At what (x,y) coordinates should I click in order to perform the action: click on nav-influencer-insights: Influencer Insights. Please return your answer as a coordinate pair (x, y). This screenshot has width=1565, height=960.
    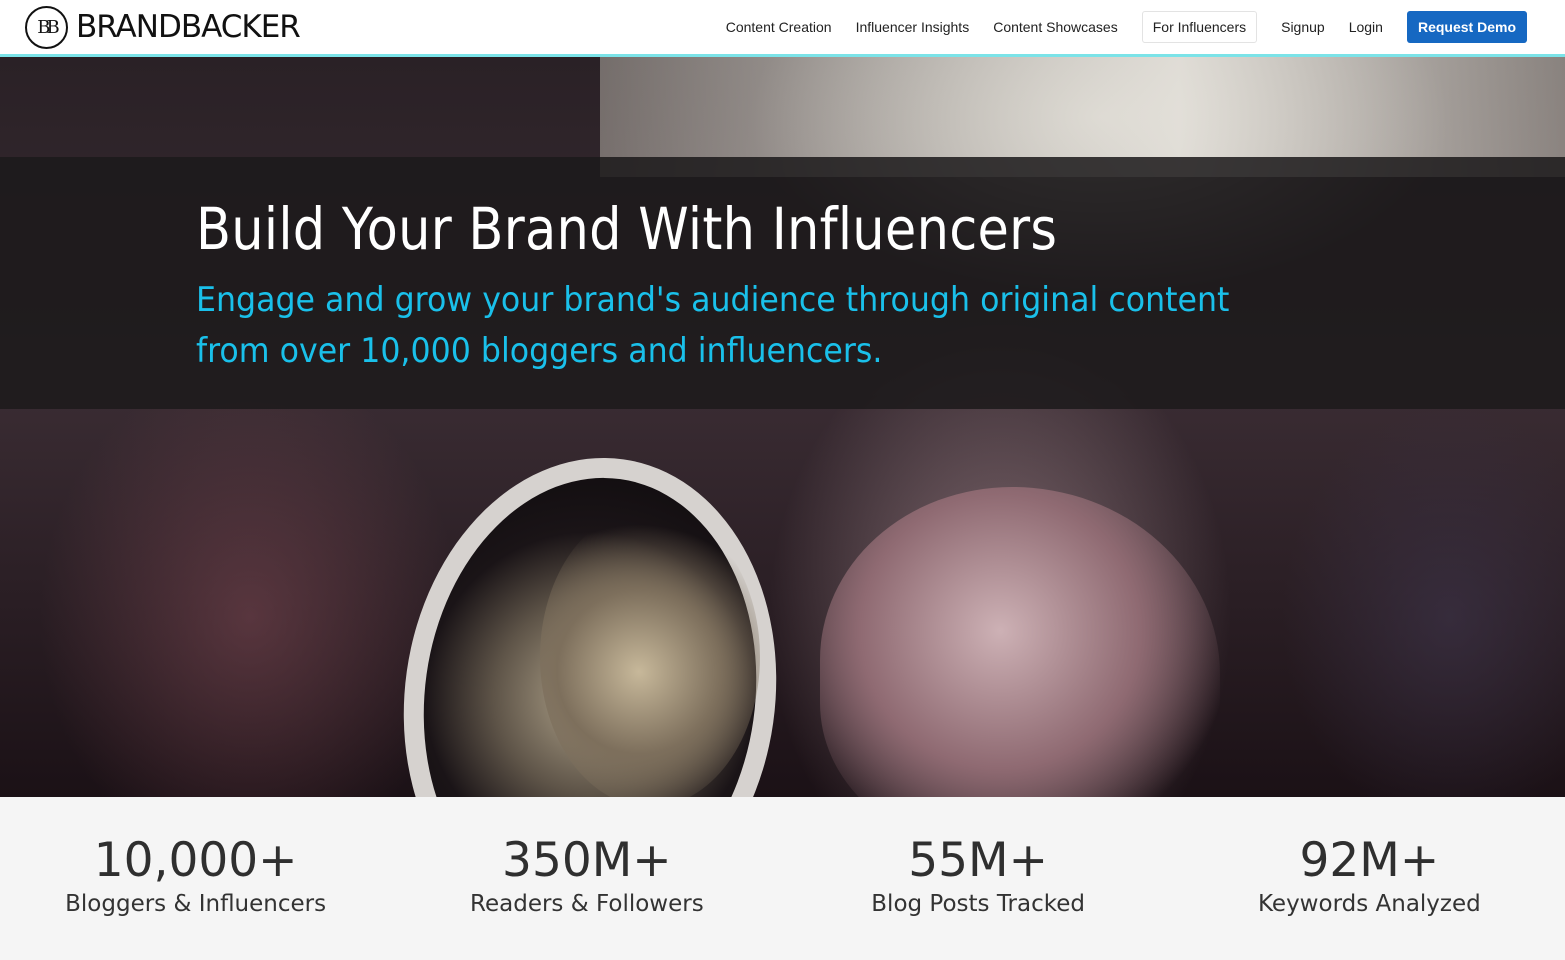
    Looking at the image, I should click on (913, 27).